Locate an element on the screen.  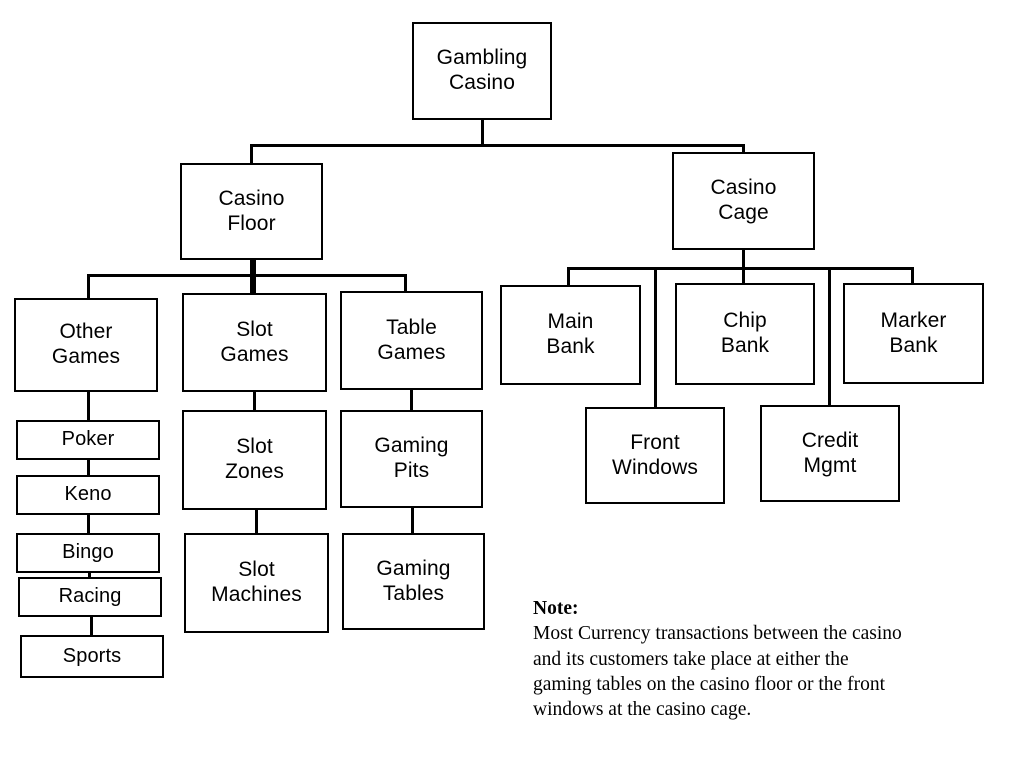
node-marker-bank: Marker Bank is located at coordinates (913, 333).